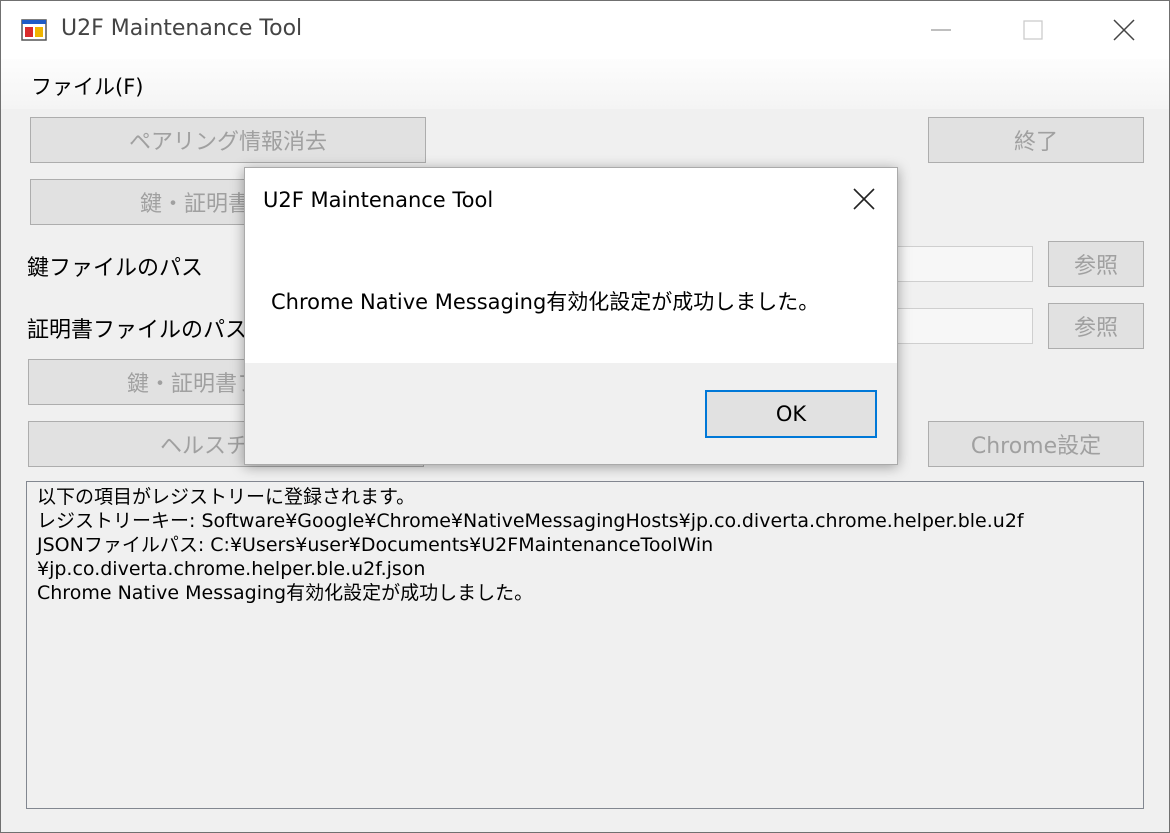 Image resolution: width=1170 pixels, height=833 pixels. What do you see at coordinates (585, 30) in the screenshot?
I see `title-bar: U2F Maintenance Tool` at bounding box center [585, 30].